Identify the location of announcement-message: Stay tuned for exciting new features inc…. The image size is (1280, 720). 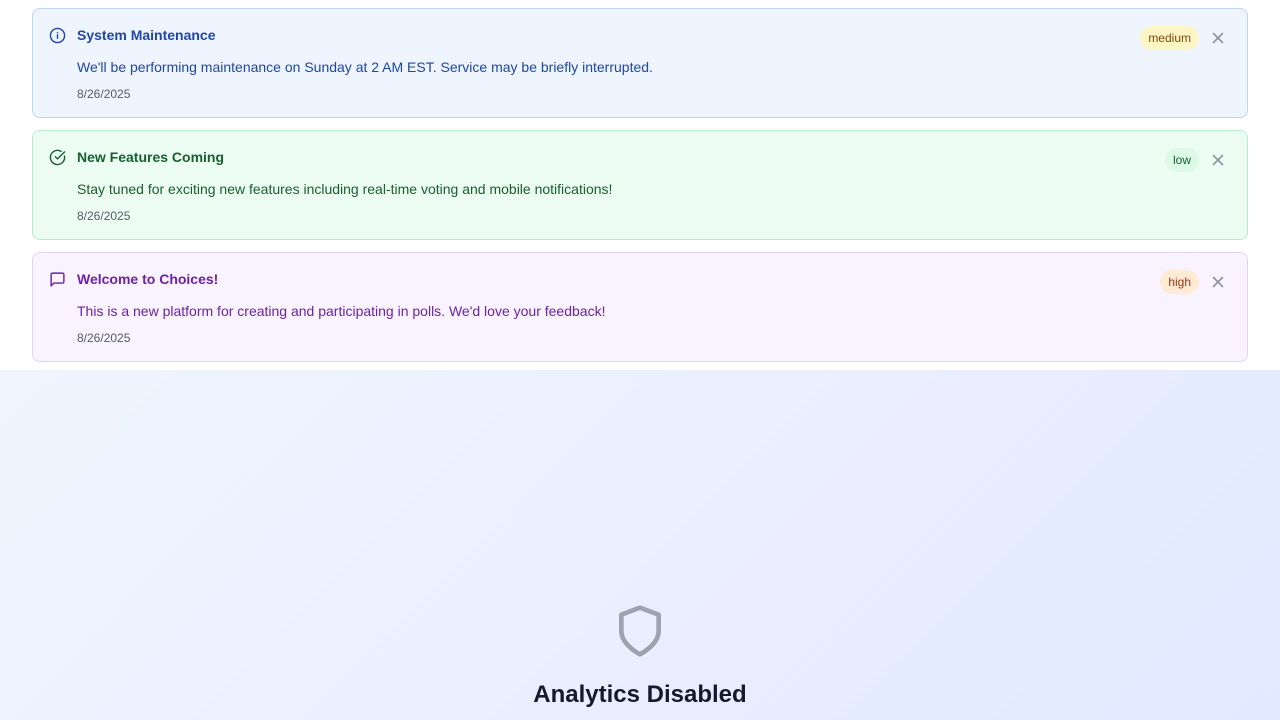
(345, 189).